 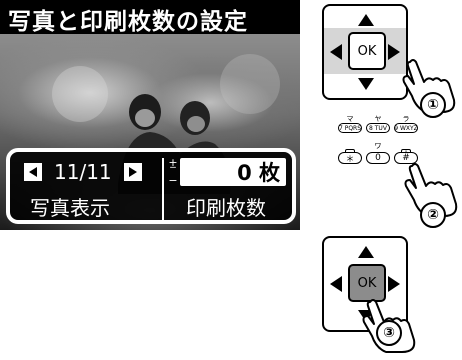 I want to click on next-photo-icon, so click(x=132, y=172).